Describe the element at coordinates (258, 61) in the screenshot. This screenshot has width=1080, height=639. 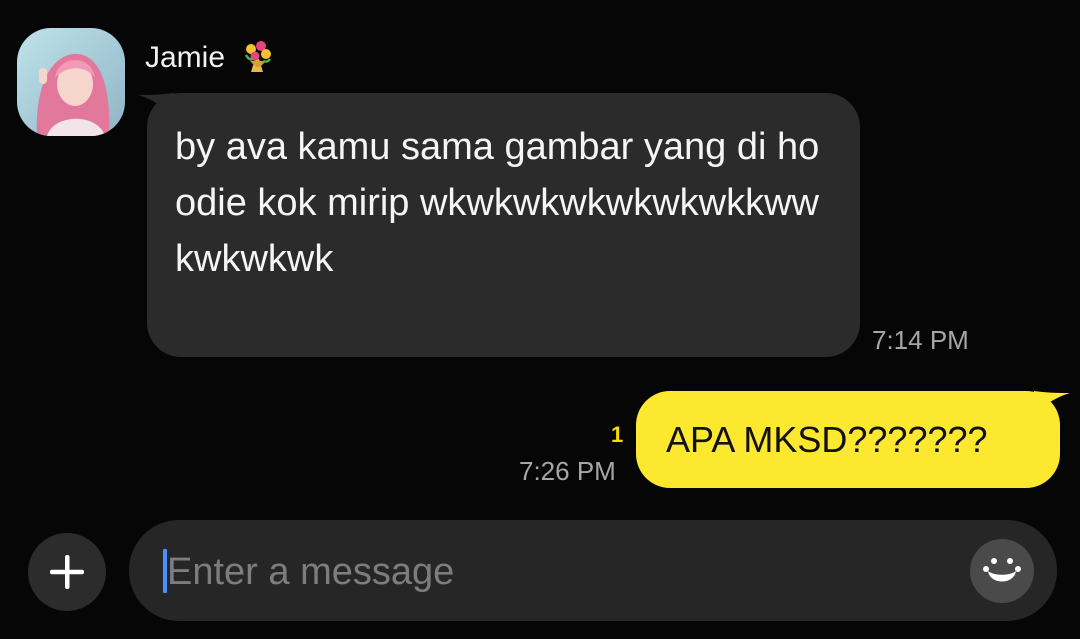
I see `bouquet-icon` at that location.